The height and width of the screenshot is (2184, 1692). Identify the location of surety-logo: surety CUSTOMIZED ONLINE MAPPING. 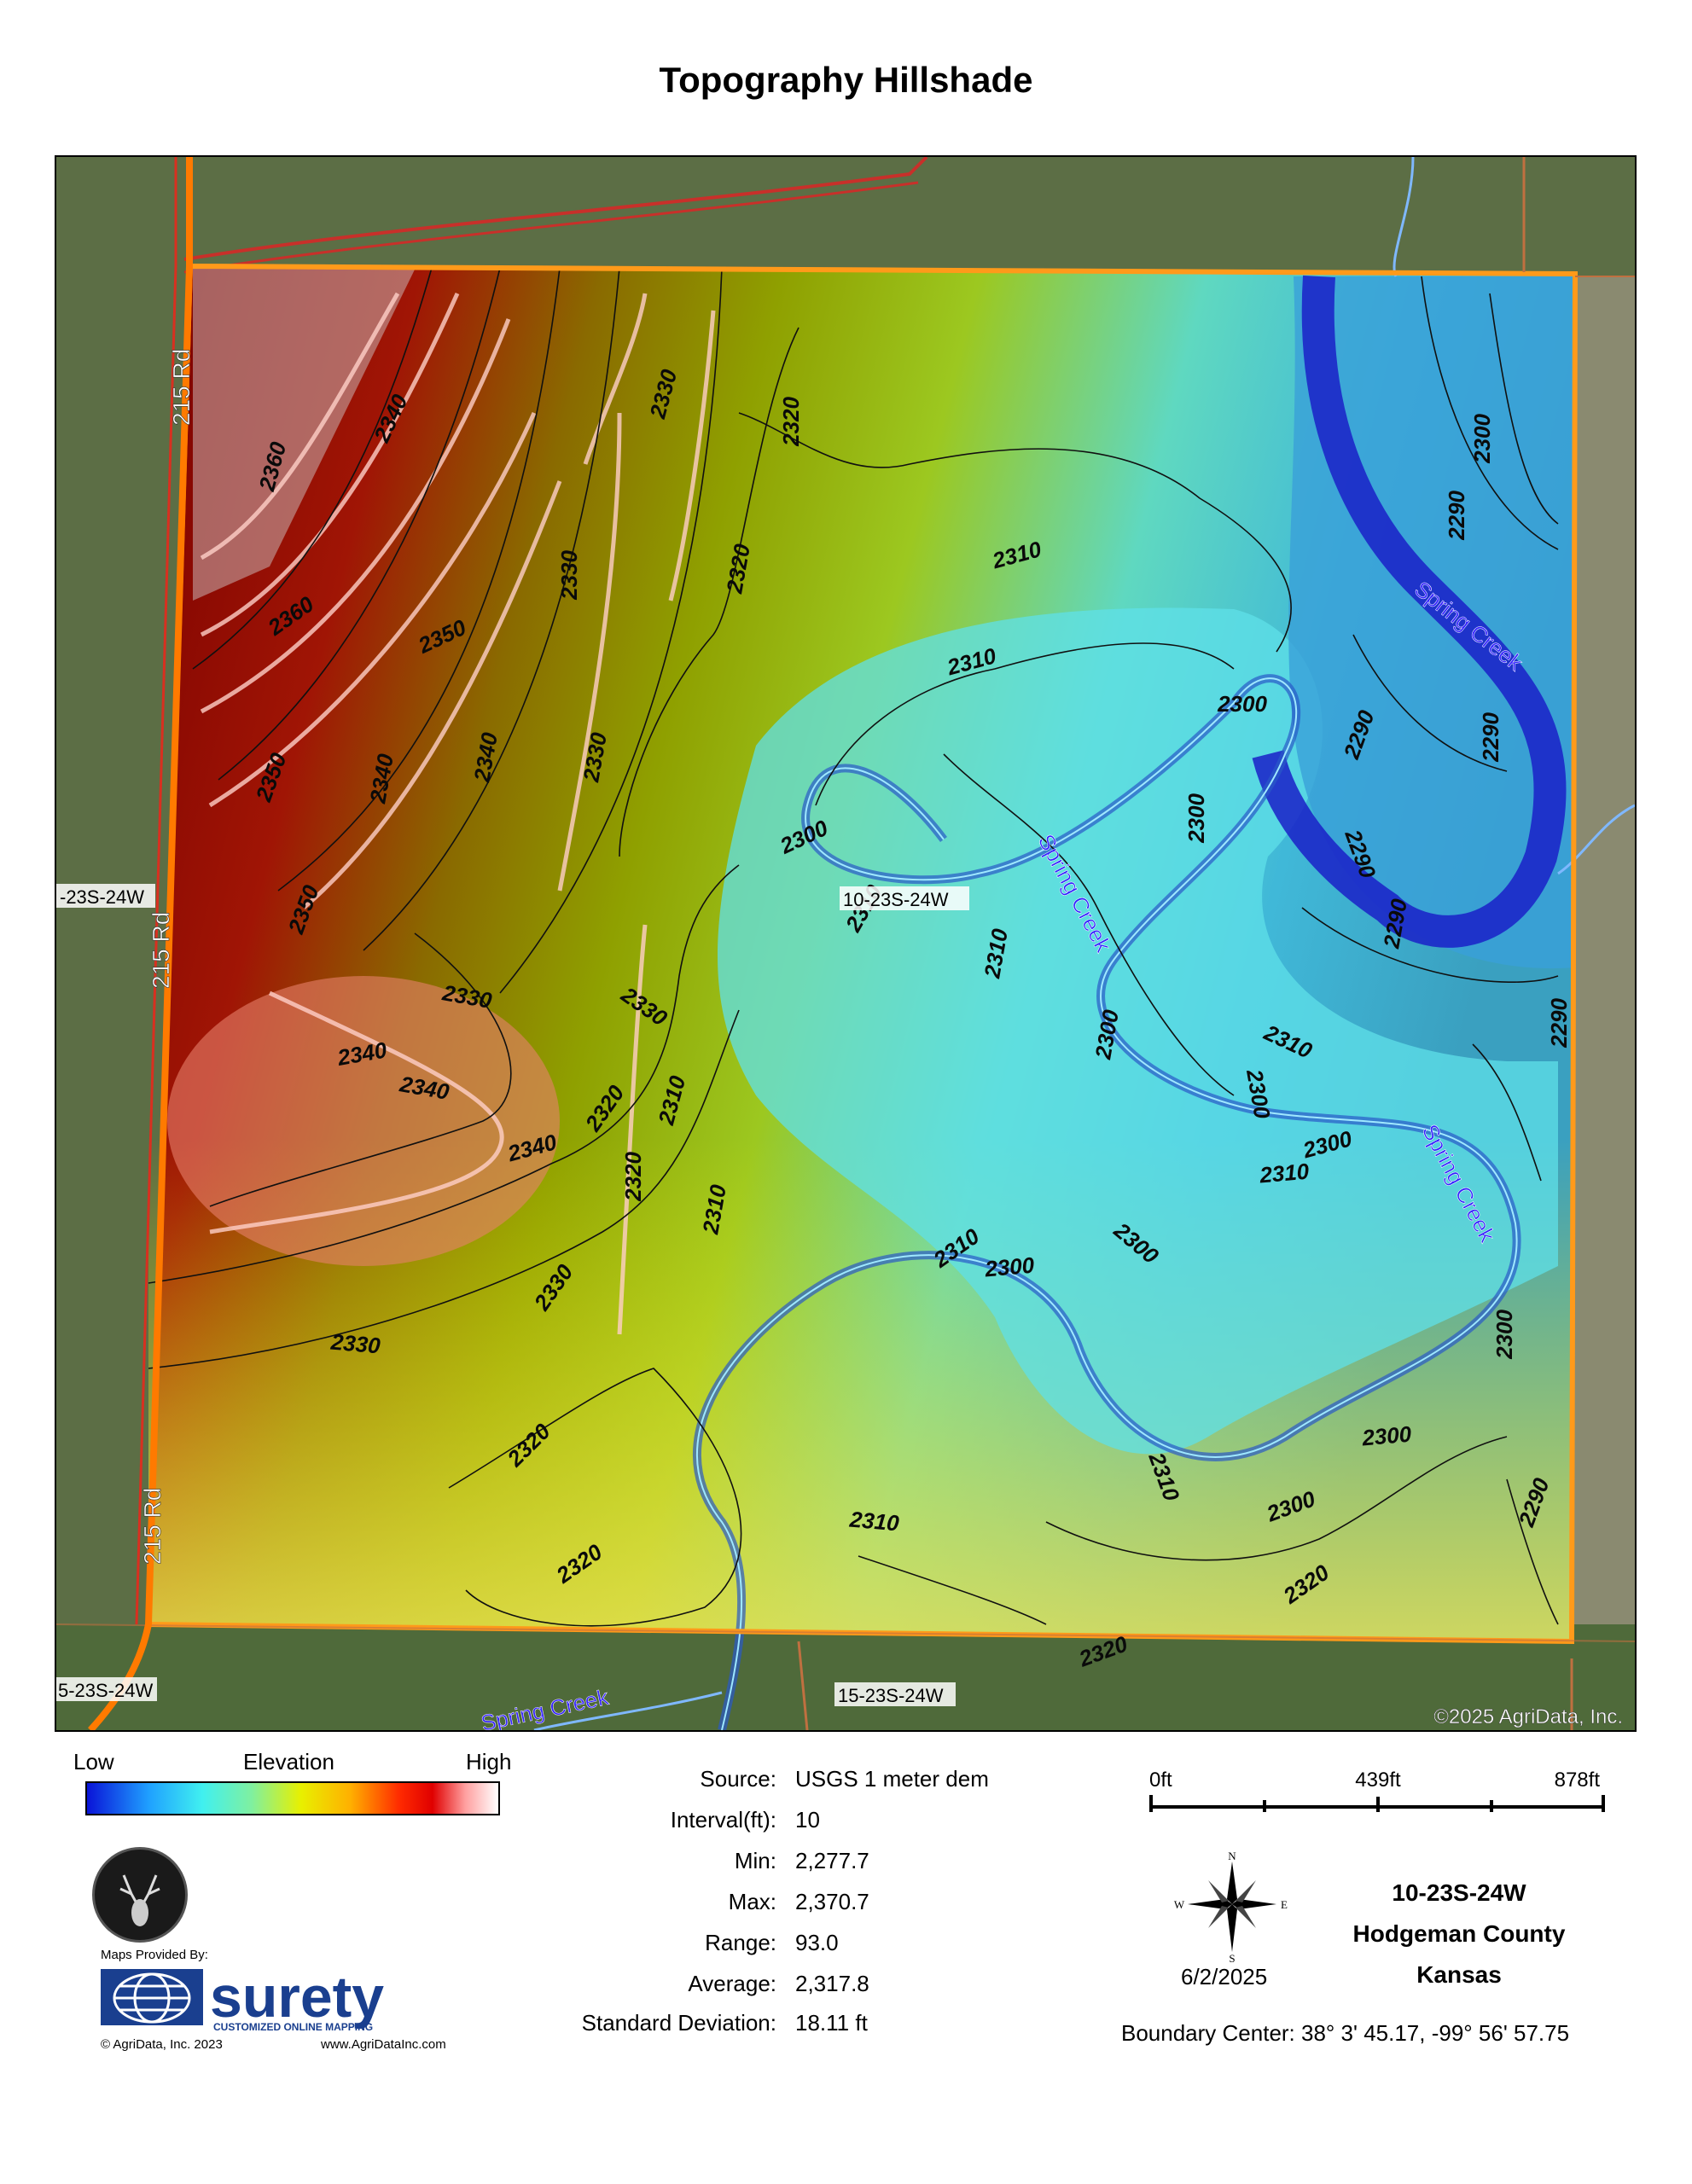
(284, 1998).